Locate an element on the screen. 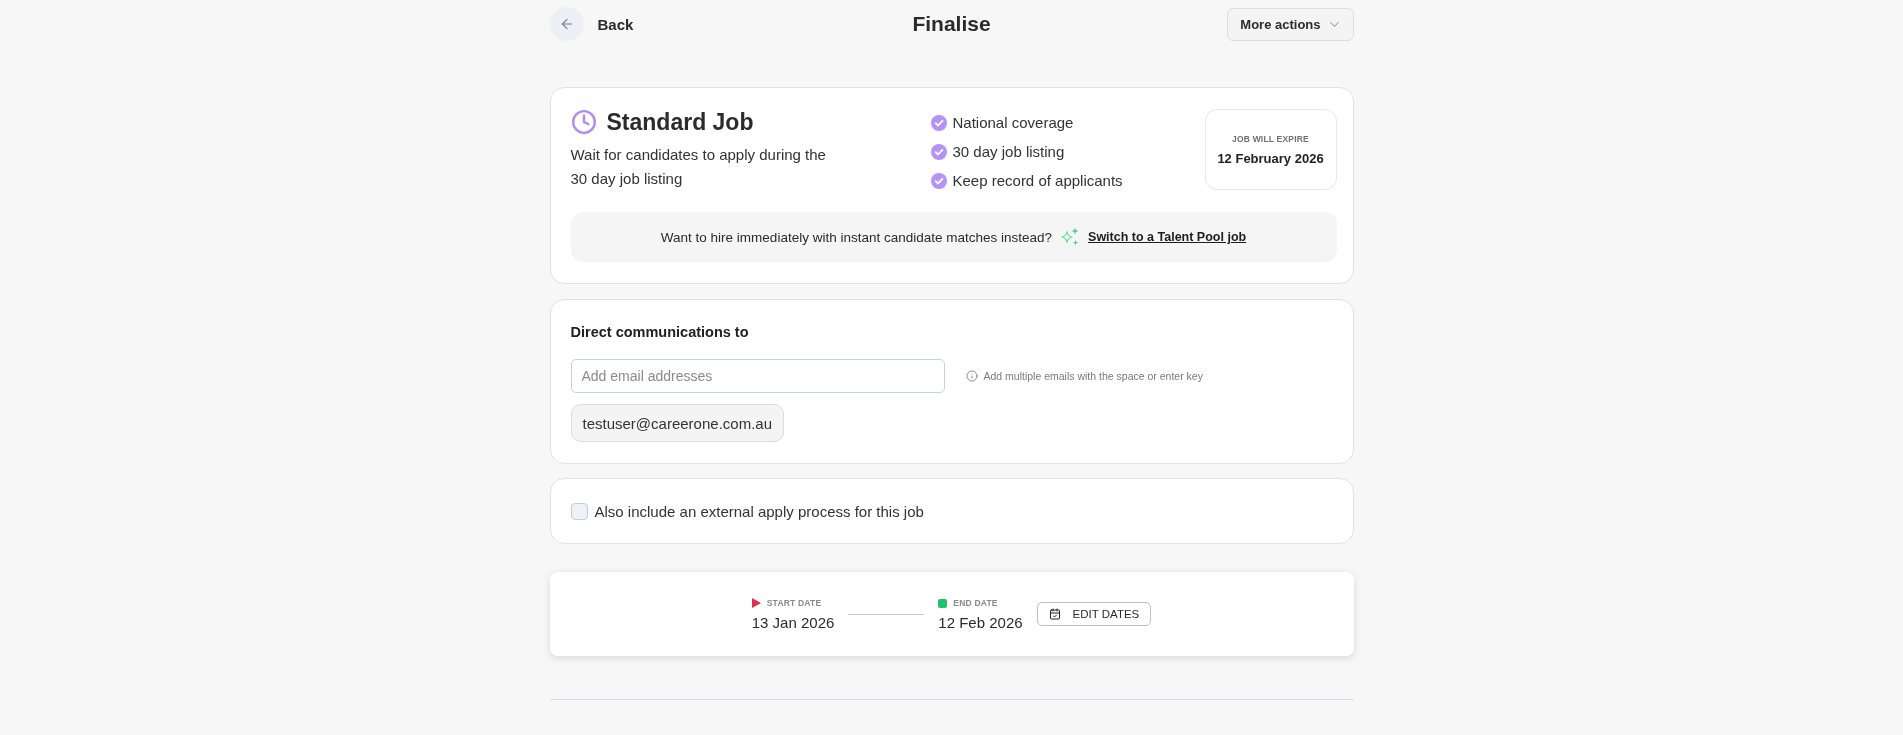 This screenshot has width=1903, height=735. sparkle-icon is located at coordinates (1070, 237).